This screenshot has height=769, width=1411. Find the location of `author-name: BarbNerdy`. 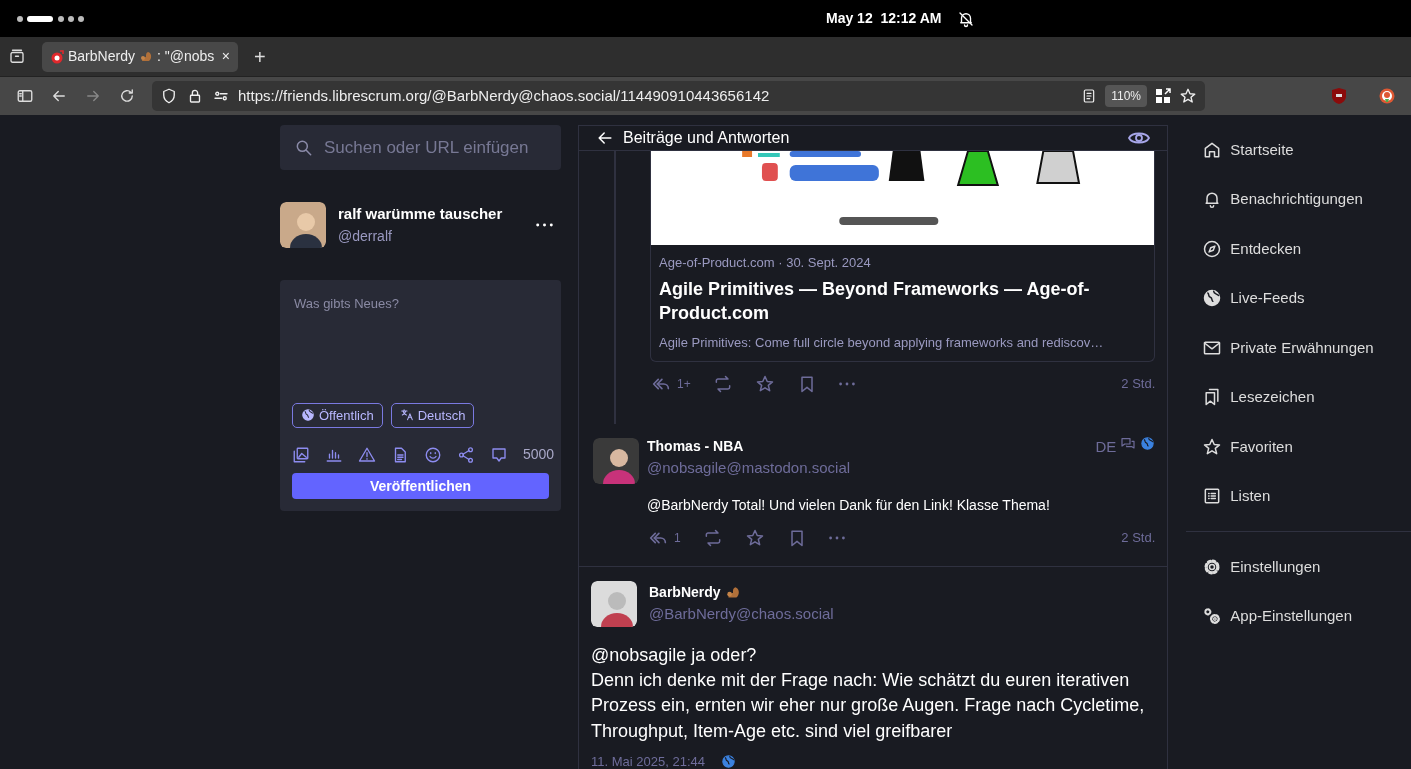

author-name: BarbNerdy is located at coordinates (685, 593).